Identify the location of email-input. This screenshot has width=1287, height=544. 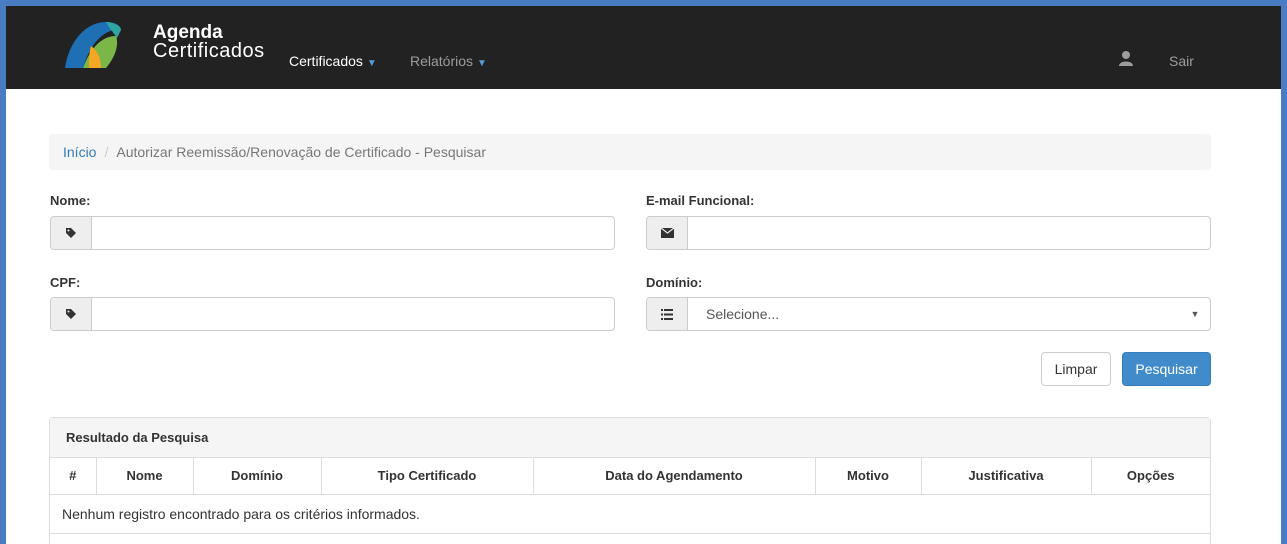
(949, 233).